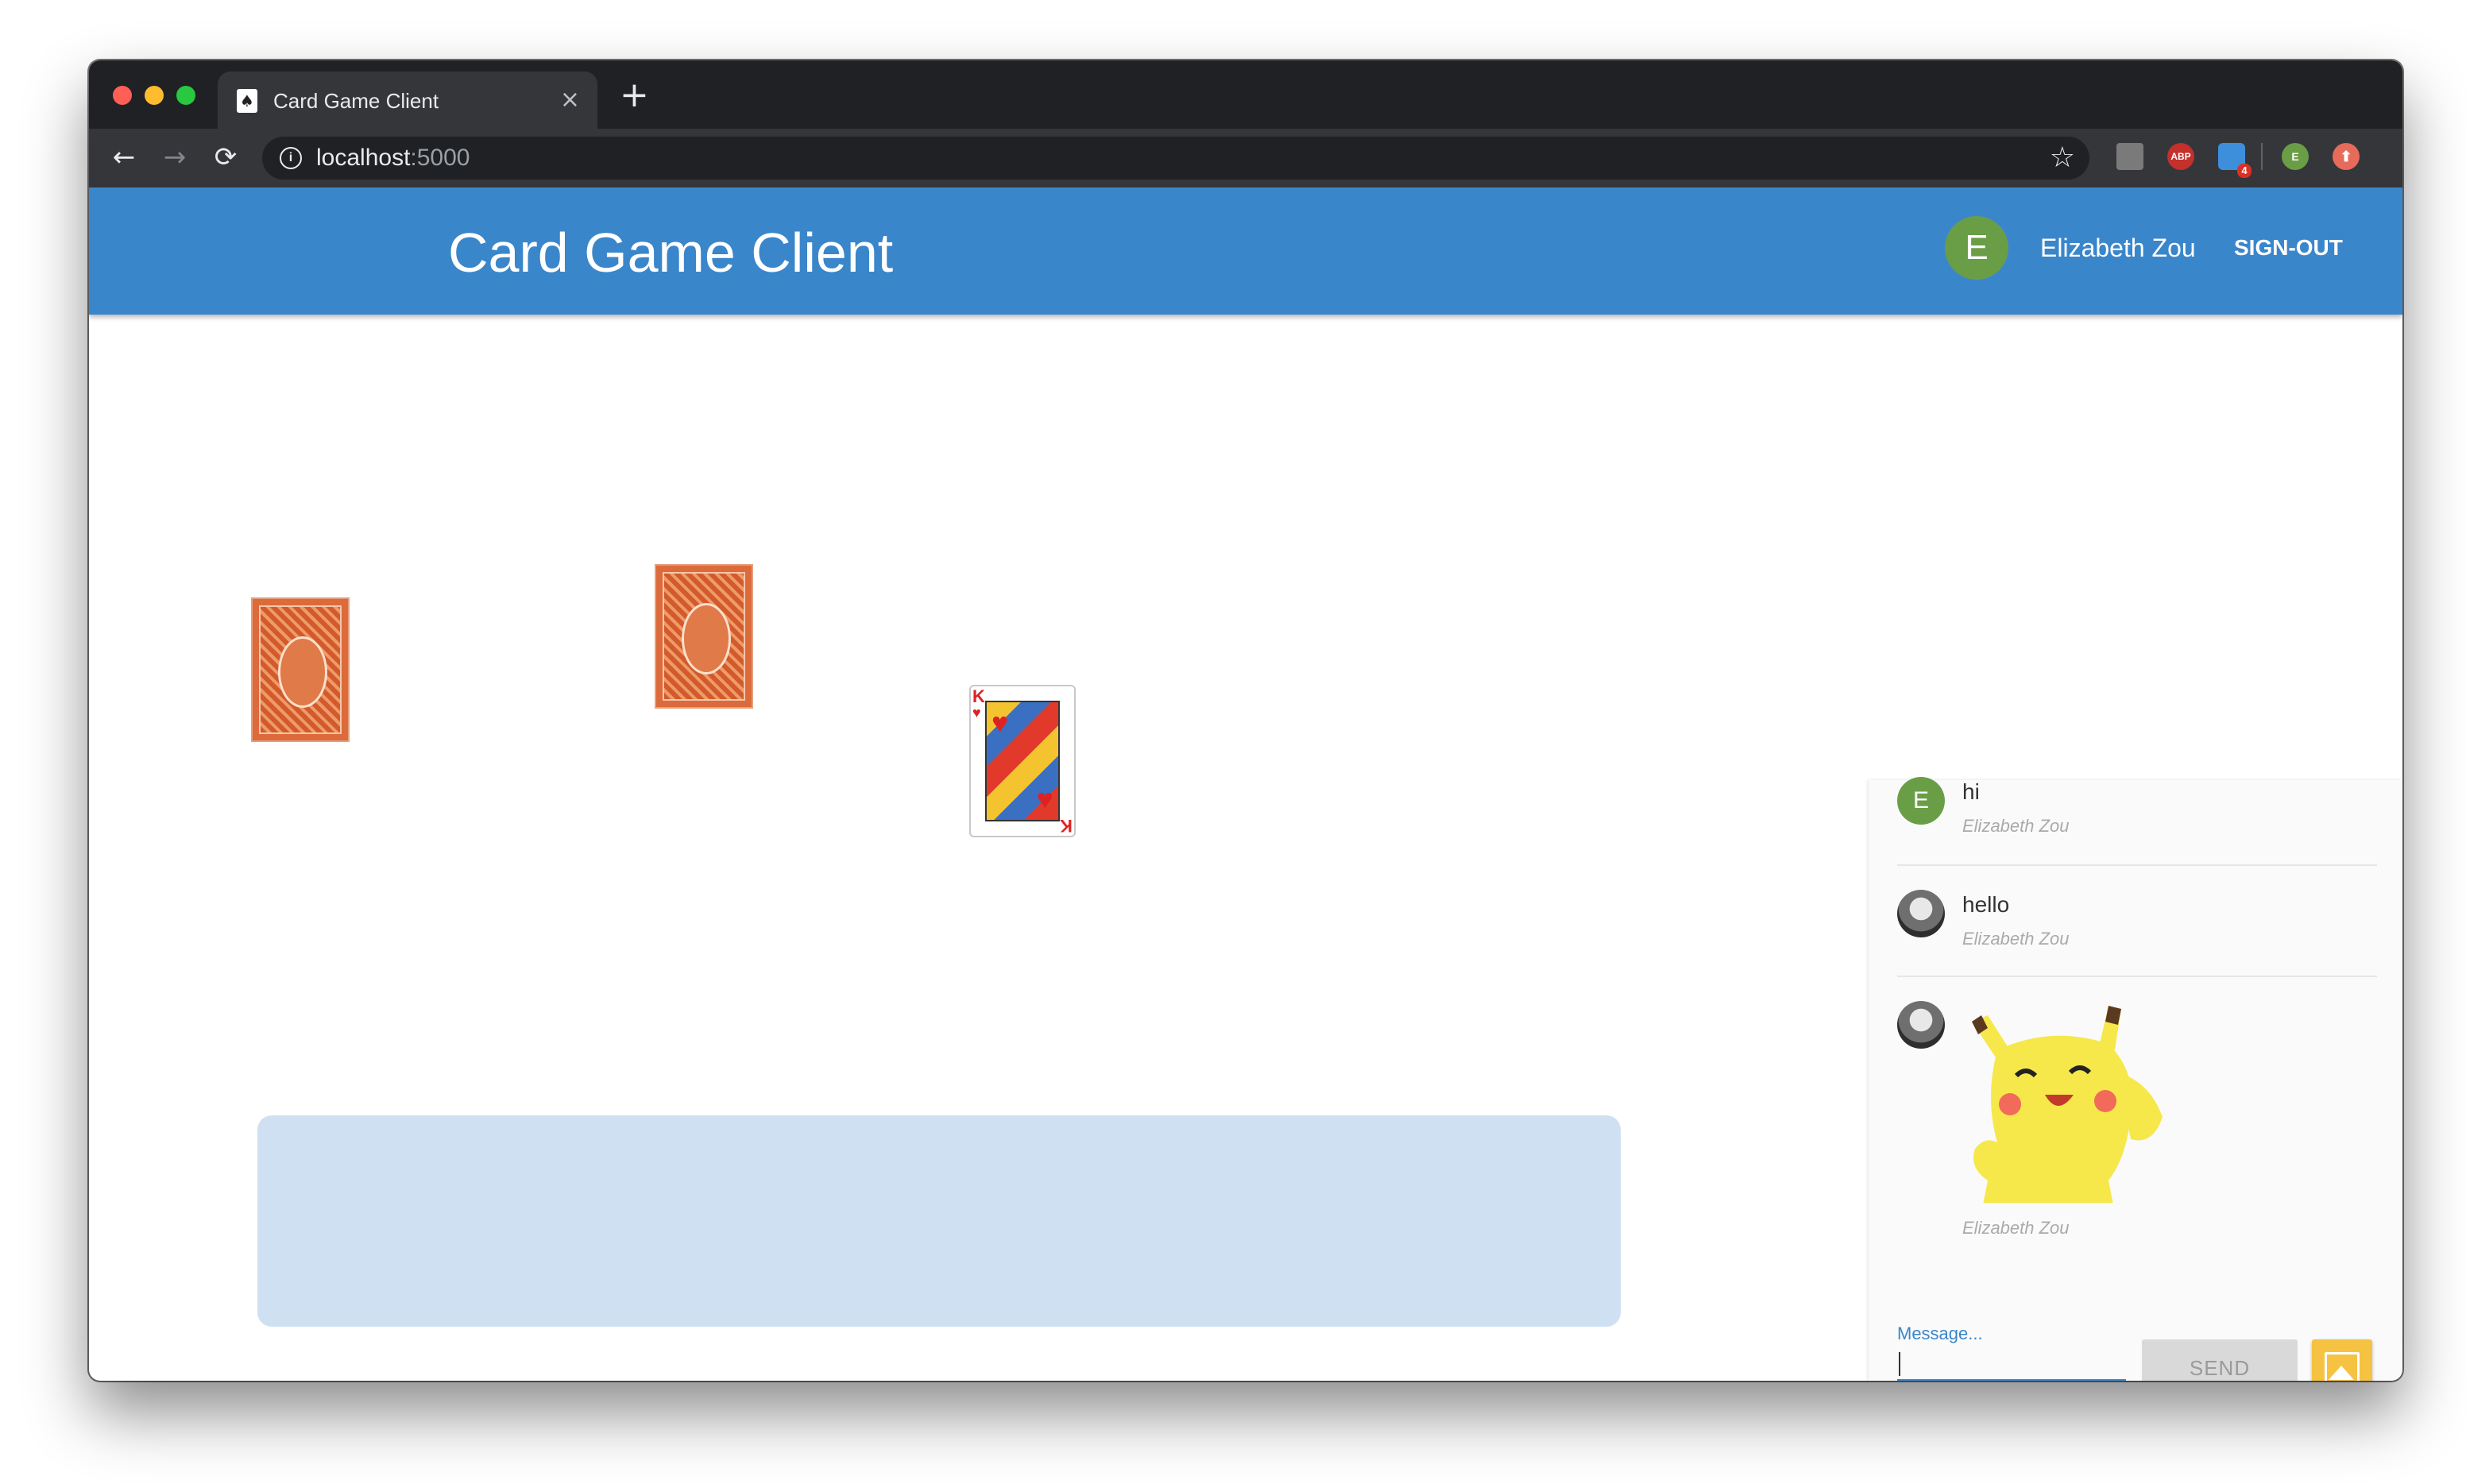  Describe the element at coordinates (123, 157) in the screenshot. I see `back-button: ←` at that location.